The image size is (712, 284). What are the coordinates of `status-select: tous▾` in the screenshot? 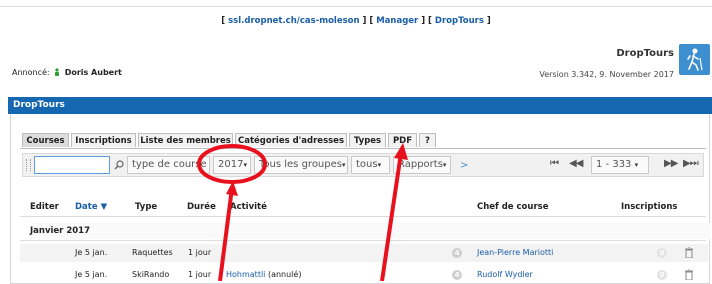 It's located at (370, 165).